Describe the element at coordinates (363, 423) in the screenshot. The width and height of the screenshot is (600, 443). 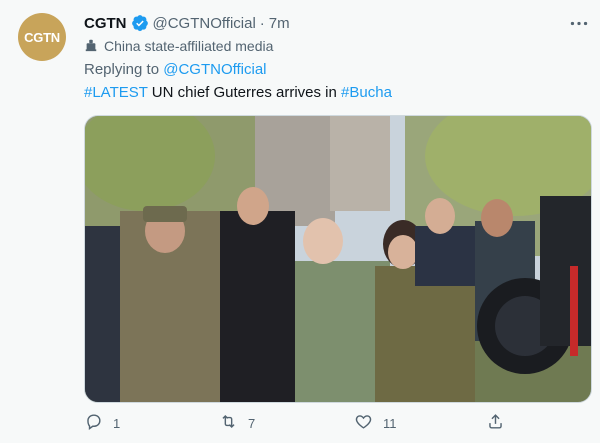
I see `heart-icon` at that location.